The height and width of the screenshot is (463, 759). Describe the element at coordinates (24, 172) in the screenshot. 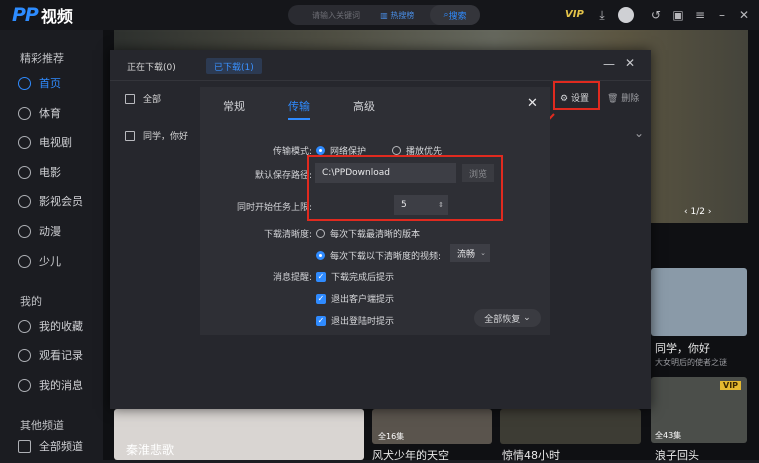

I see `film-icon` at that location.